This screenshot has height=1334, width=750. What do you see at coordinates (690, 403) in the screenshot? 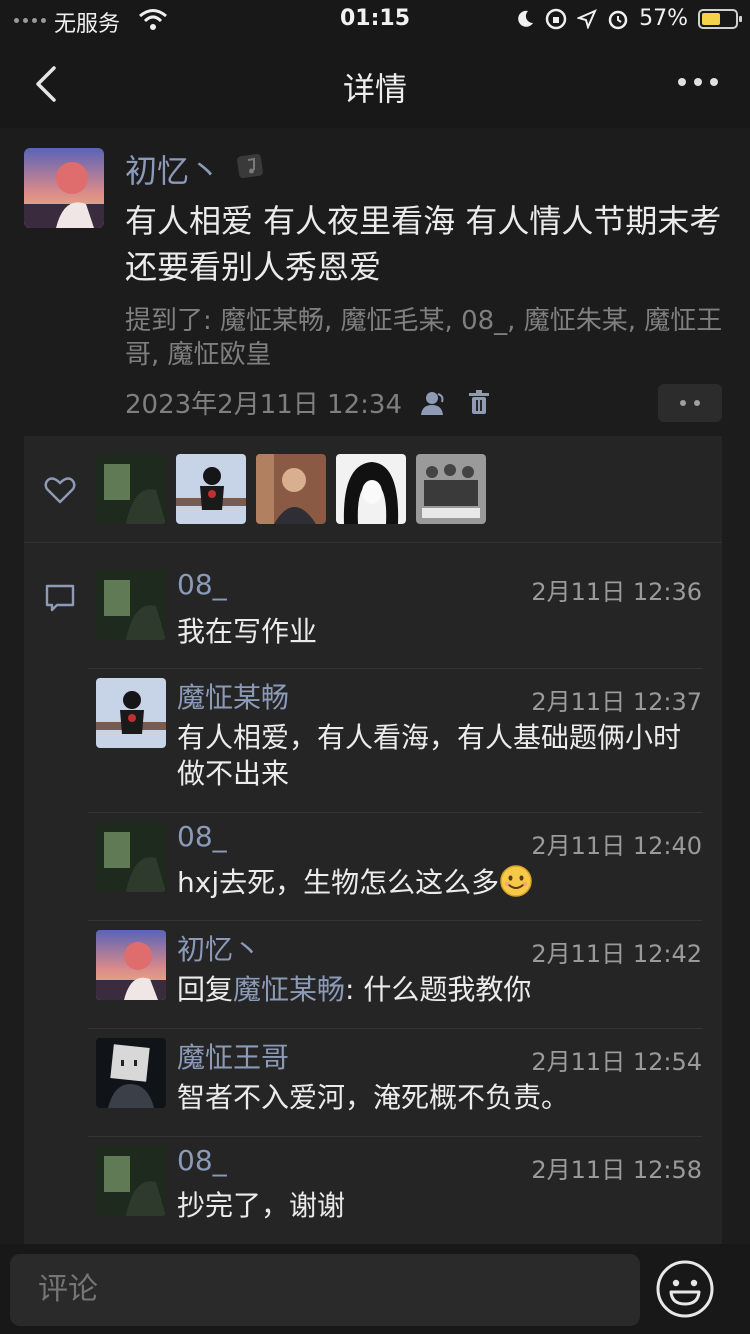
I see `like-comment-menu-button` at bounding box center [690, 403].